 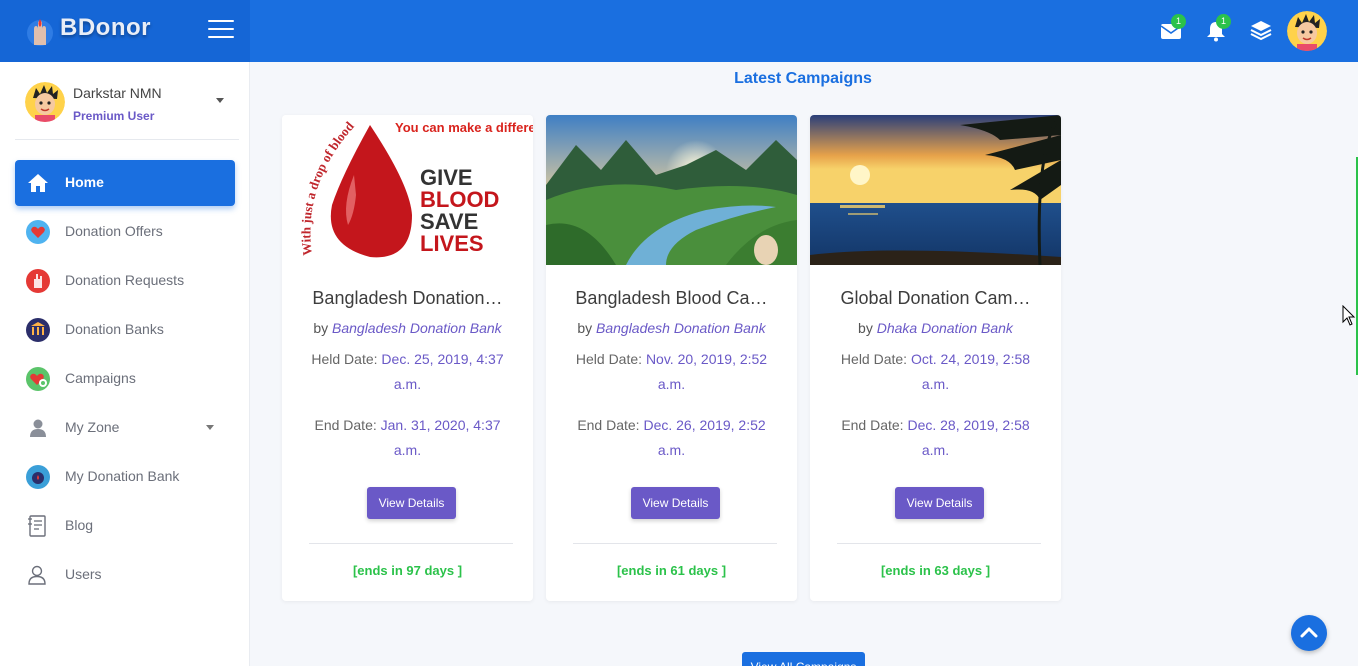 What do you see at coordinates (803, 78) in the screenshot?
I see `section-title: Latest Campaigns` at bounding box center [803, 78].